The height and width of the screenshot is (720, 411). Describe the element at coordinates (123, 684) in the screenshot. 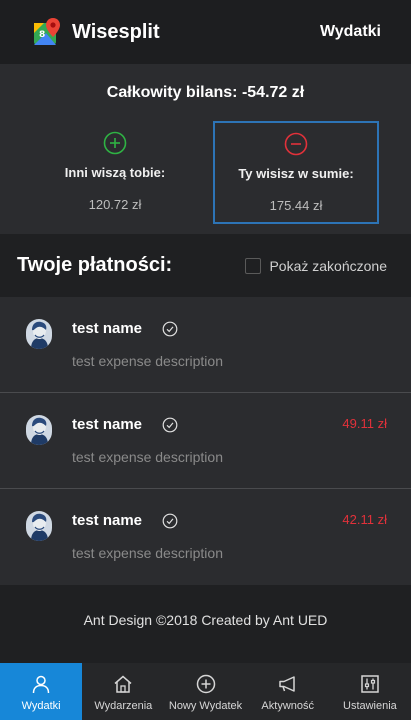

I see `home-icon` at that location.